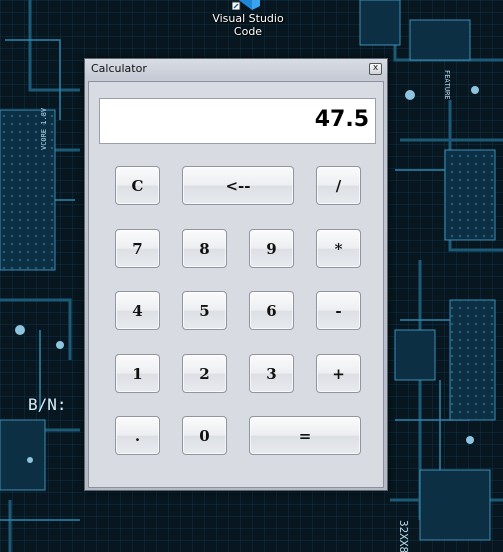 This screenshot has height=552, width=503. Describe the element at coordinates (47, 404) in the screenshot. I see `svg-text: B/N:` at that location.